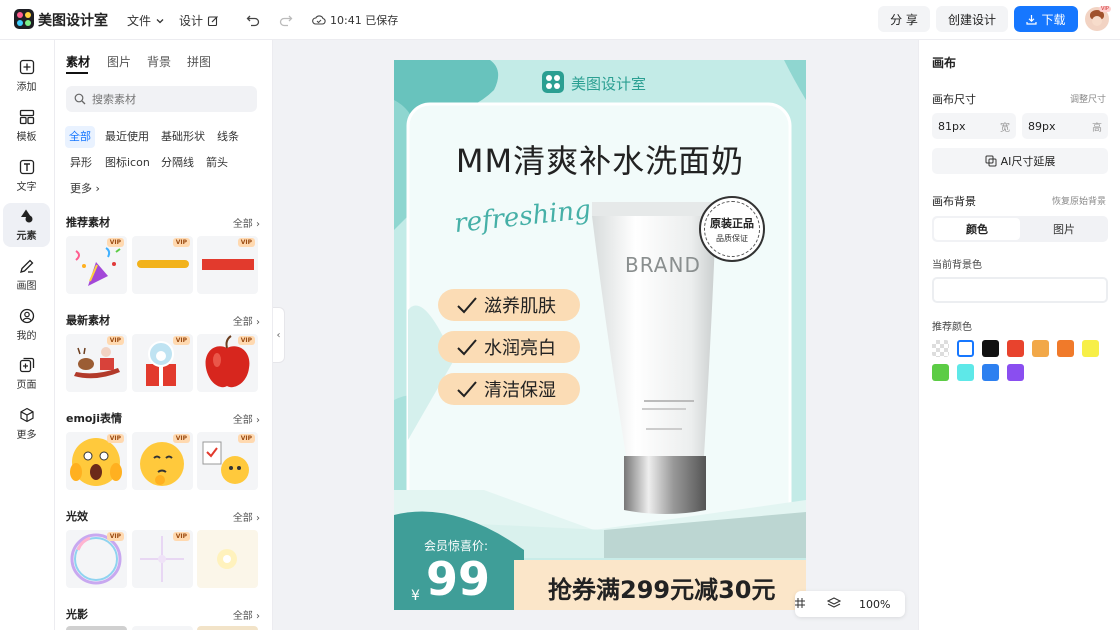  What do you see at coordinates (81, 163) in the screenshot?
I see `chip-irregular: 异形` at bounding box center [81, 163].